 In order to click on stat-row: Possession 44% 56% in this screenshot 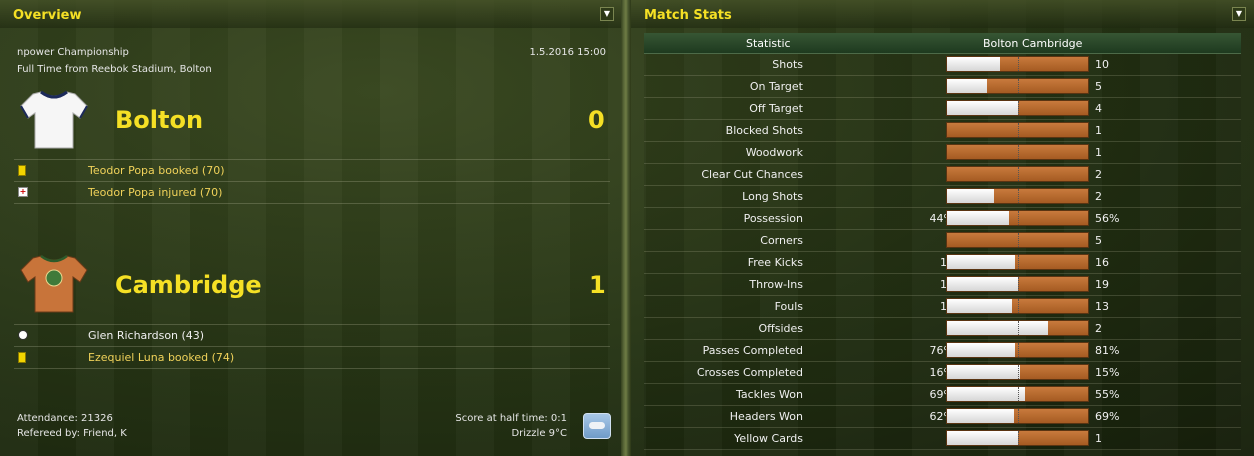, I will do `click(942, 219)`.